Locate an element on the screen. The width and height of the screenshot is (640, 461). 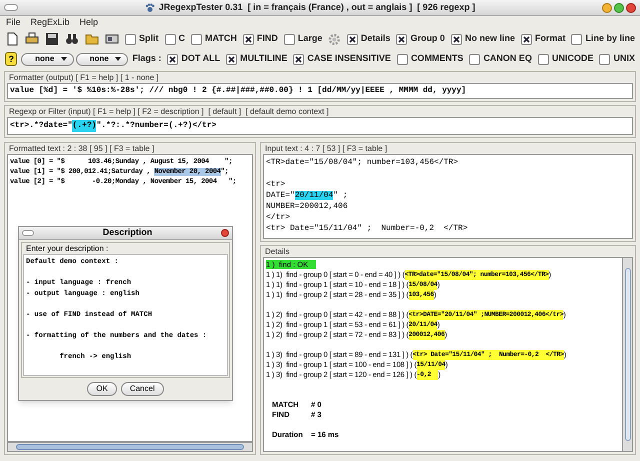
paw-icon is located at coordinates (149, 7).